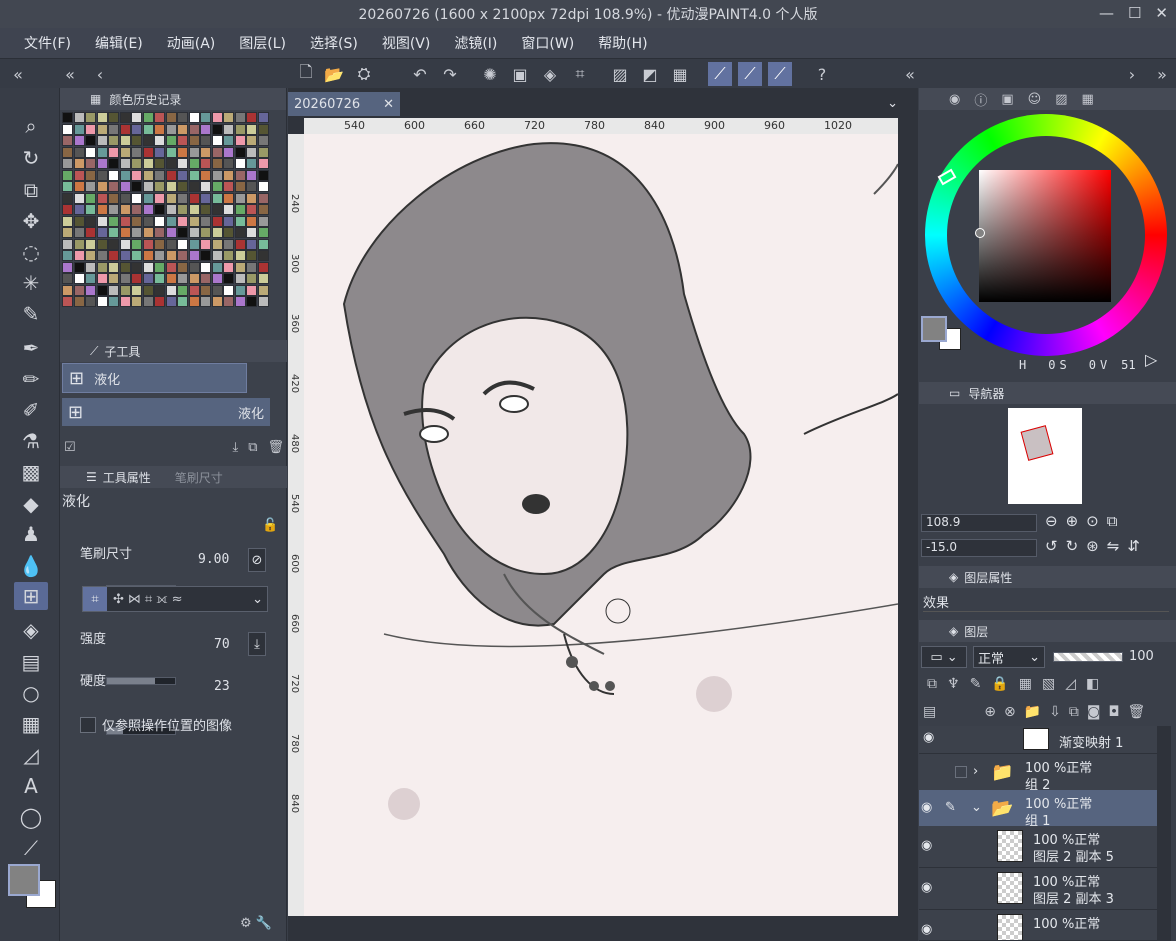  Describe the element at coordinates (222, 644) in the screenshot. I see `strength-value: 70` at that location.